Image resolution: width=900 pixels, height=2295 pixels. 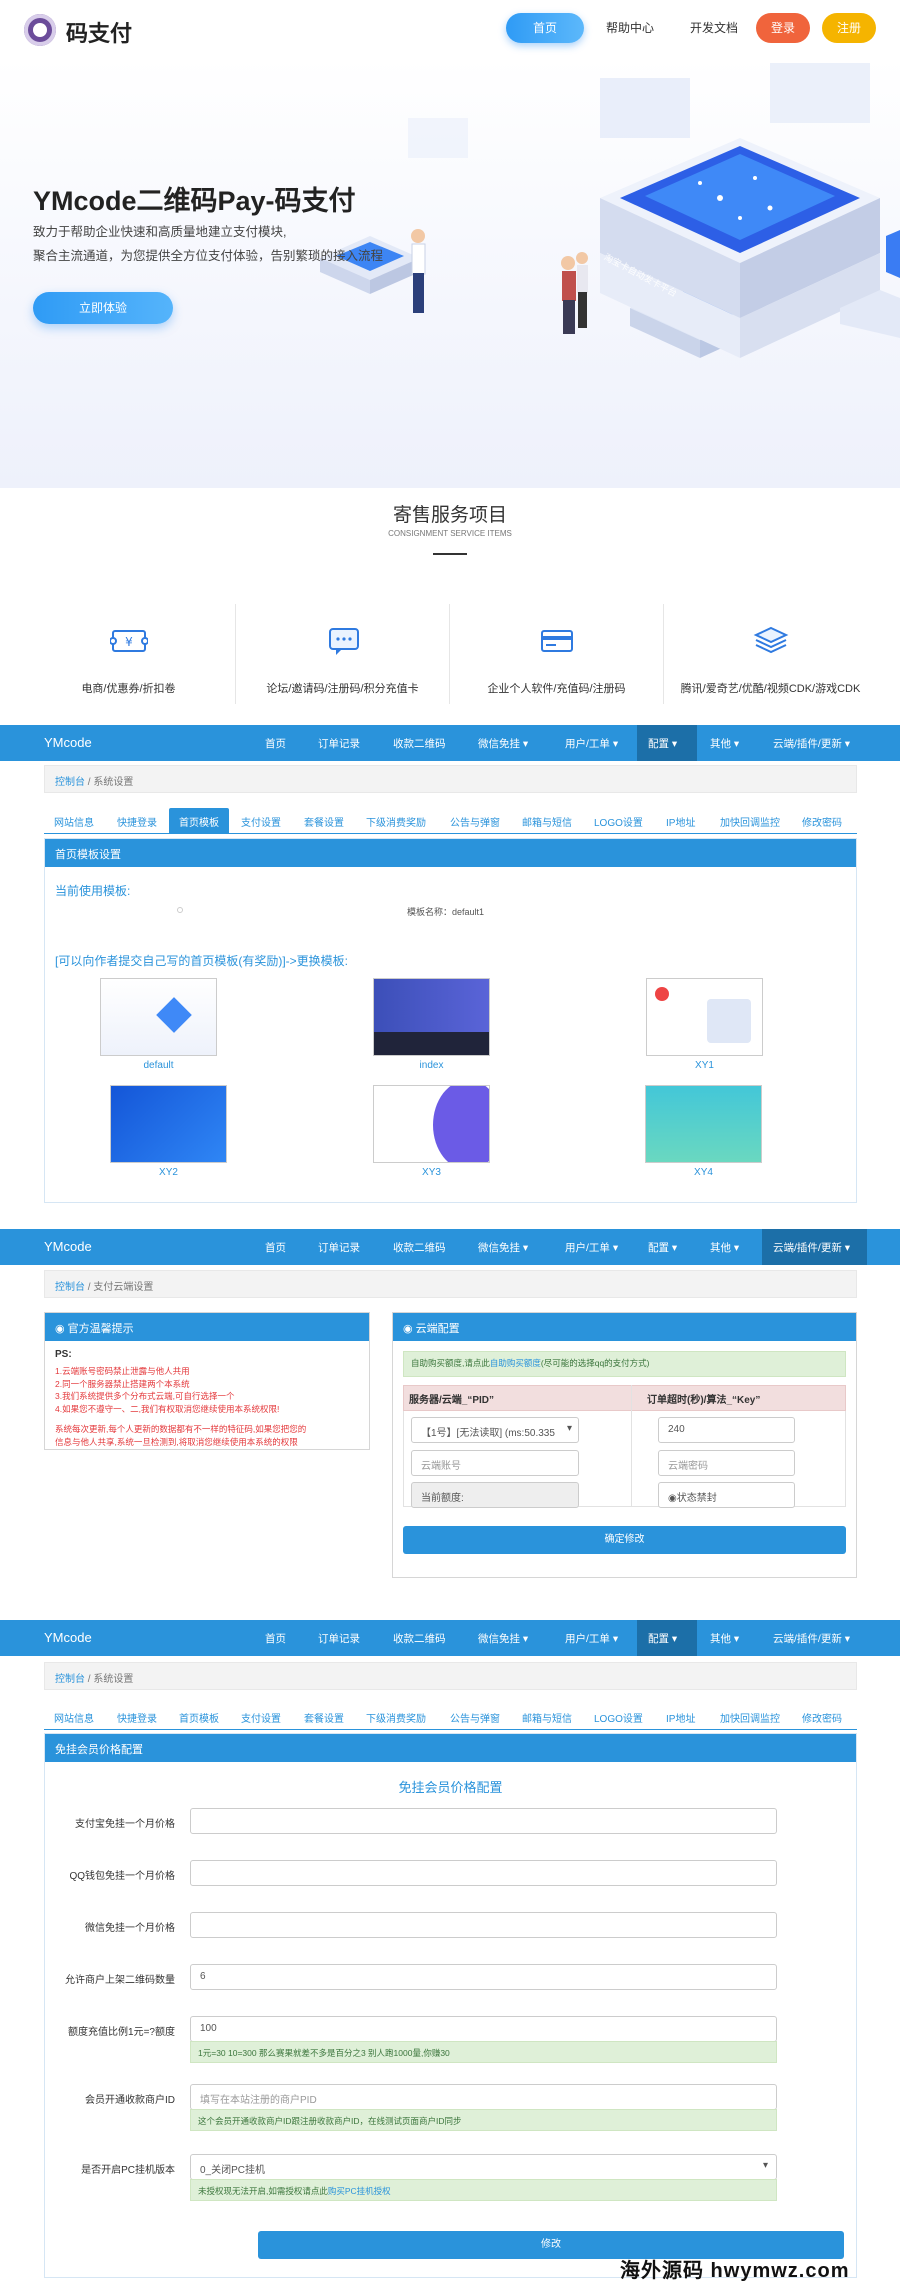 What do you see at coordinates (483, 1925) in the screenshot?
I see `wechat-price-input` at bounding box center [483, 1925].